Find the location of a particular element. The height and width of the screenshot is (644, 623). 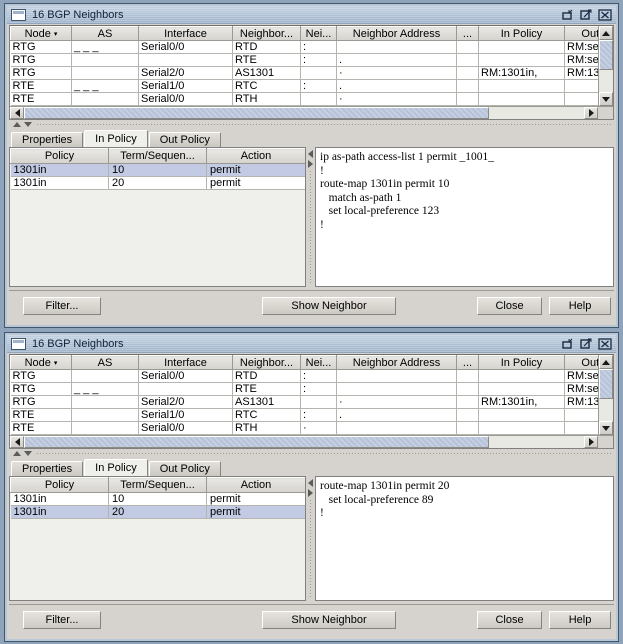

policy-row-selected: 1301in 10 permit is located at coordinates (157, 170).